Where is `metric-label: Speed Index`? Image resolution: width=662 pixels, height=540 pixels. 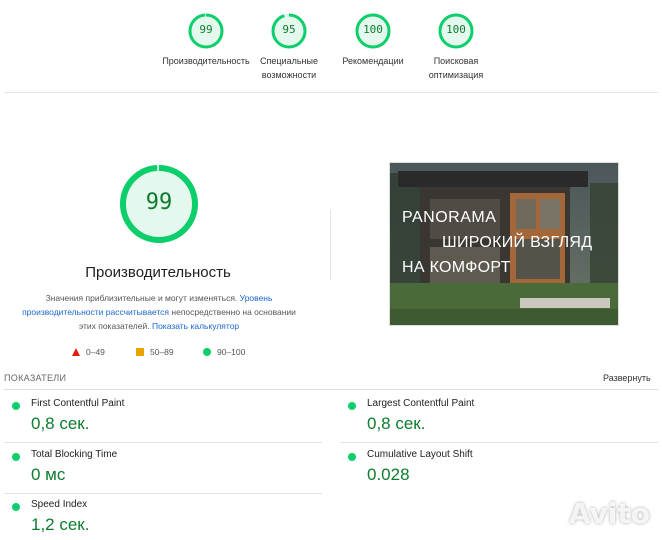 metric-label: Speed Index is located at coordinates (59, 504).